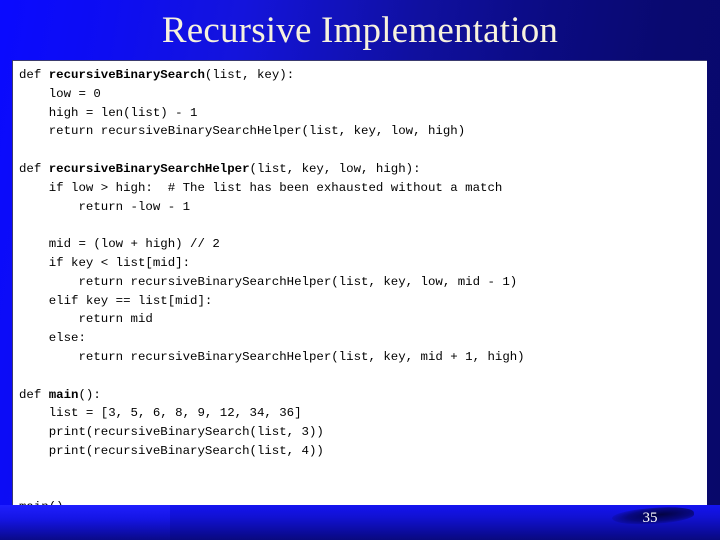 The image size is (720, 540). What do you see at coordinates (363, 244) in the screenshot?
I see `code-line: mid = (low + high) // 2` at bounding box center [363, 244].